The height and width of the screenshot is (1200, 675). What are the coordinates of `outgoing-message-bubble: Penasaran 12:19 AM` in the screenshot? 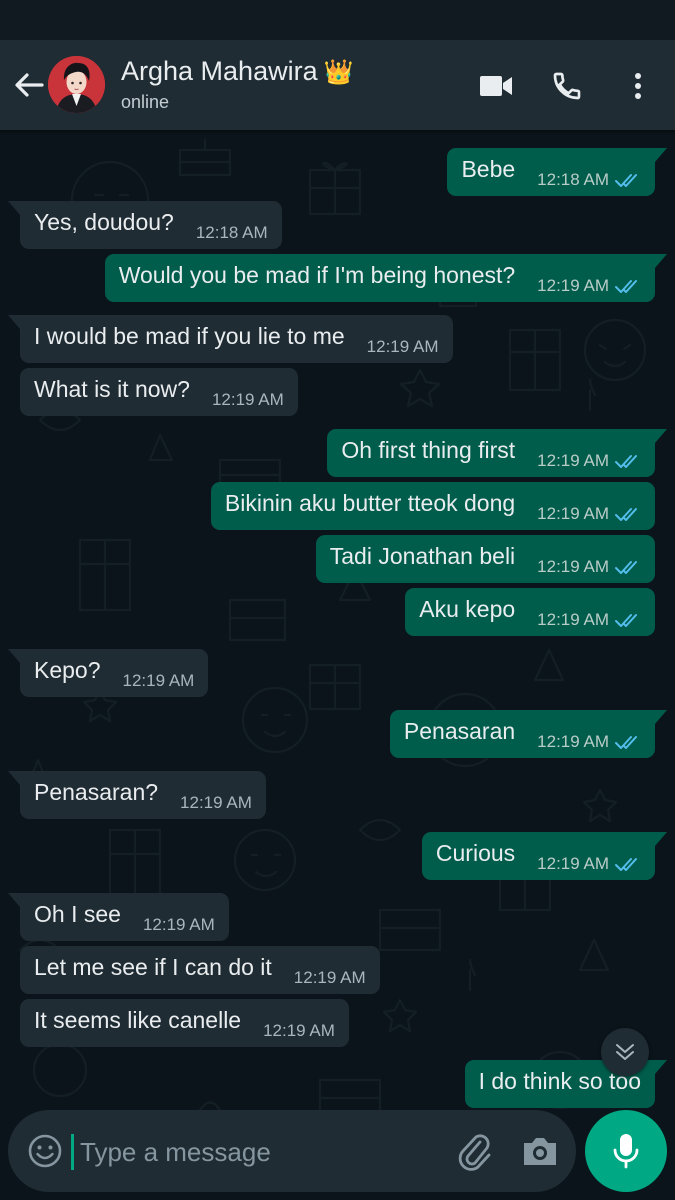 It's located at (528, 734).